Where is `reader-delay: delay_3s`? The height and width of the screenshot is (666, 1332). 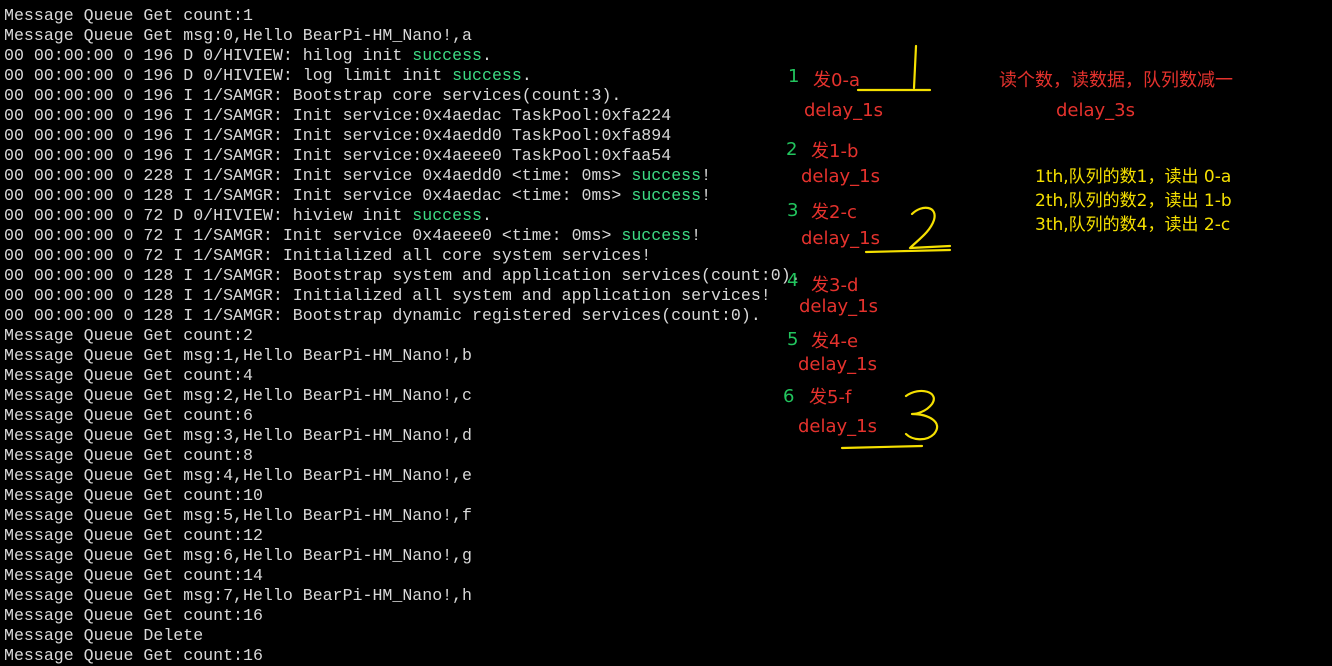 reader-delay: delay_3s is located at coordinates (1096, 110).